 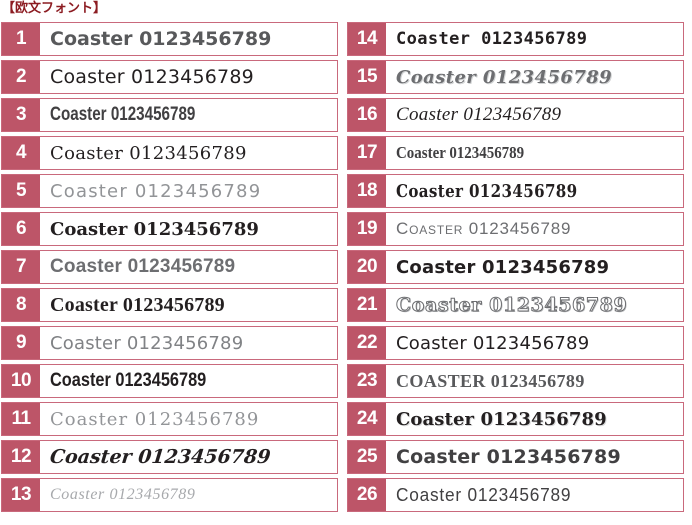 I want to click on font-number-badge: 9, so click(x=21, y=343).